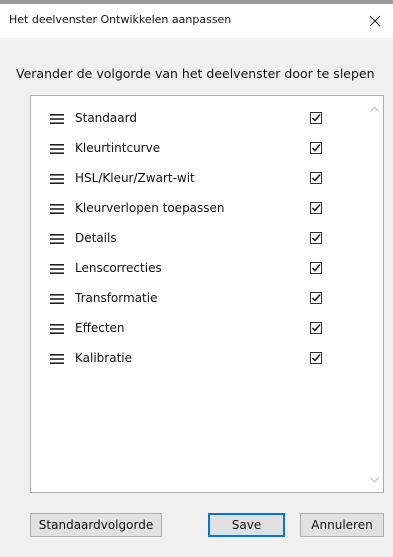  What do you see at coordinates (100, 328) in the screenshot?
I see `list-item-label: Effecten` at bounding box center [100, 328].